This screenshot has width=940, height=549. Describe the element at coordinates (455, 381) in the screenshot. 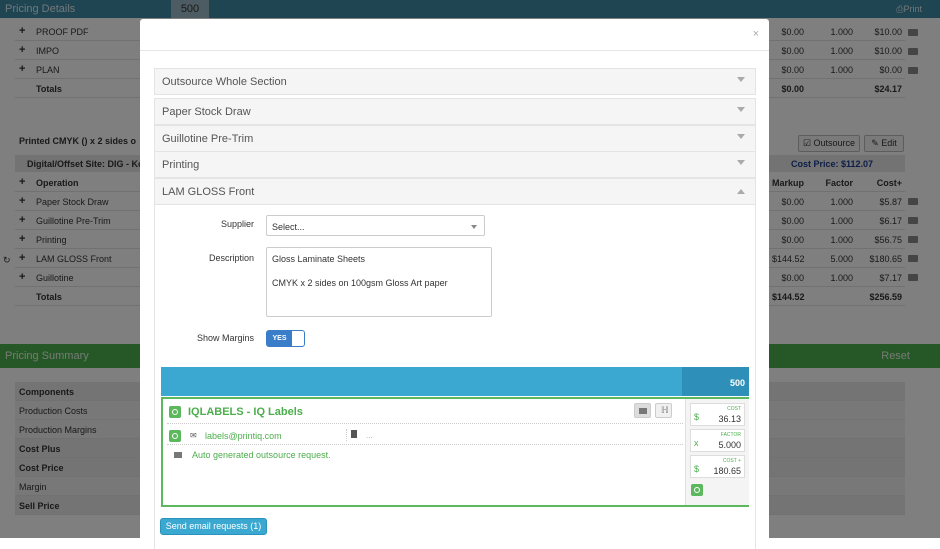

I see `quantity-header-bar: 500` at that location.